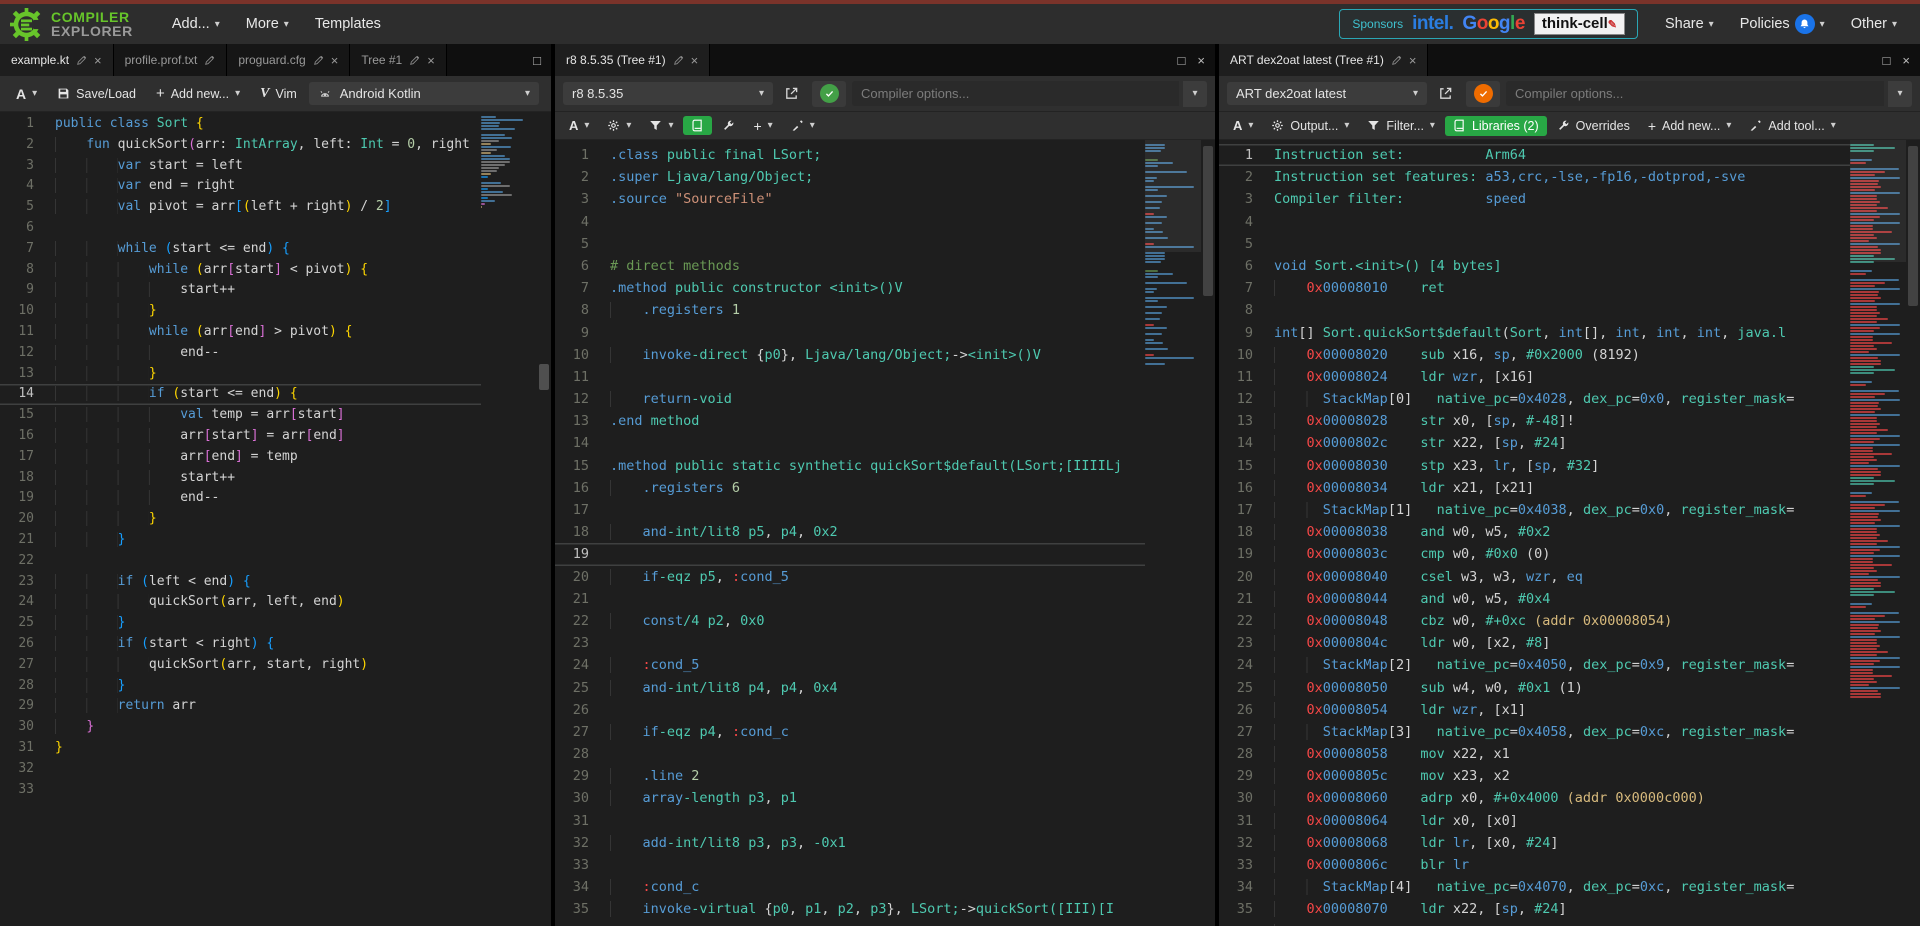  I want to click on code-line: 31}, so click(240, 748).